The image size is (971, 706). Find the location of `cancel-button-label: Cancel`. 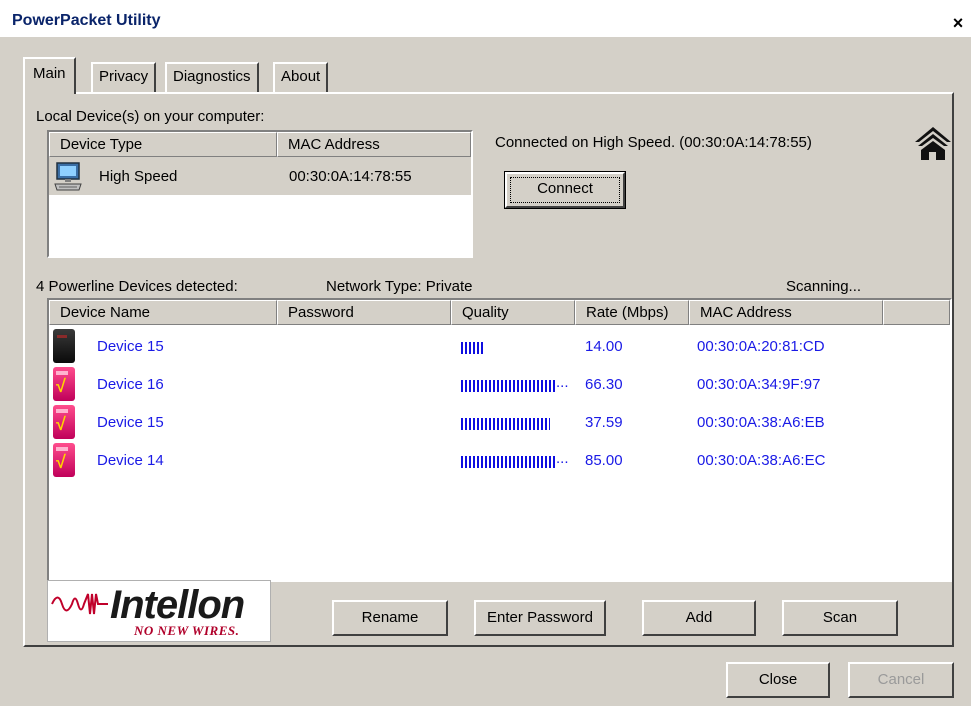

cancel-button-label: Cancel is located at coordinates (901, 679).